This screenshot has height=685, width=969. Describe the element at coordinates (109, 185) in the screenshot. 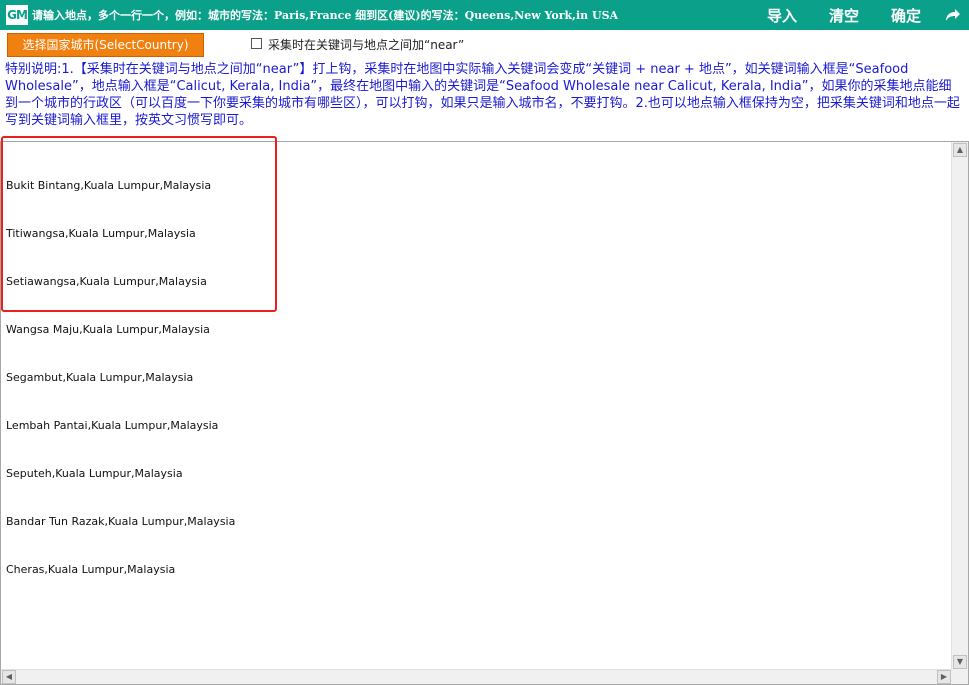

I see `location-line: Bukit Bintang,Kuala Lumpur,Malaysia` at that location.